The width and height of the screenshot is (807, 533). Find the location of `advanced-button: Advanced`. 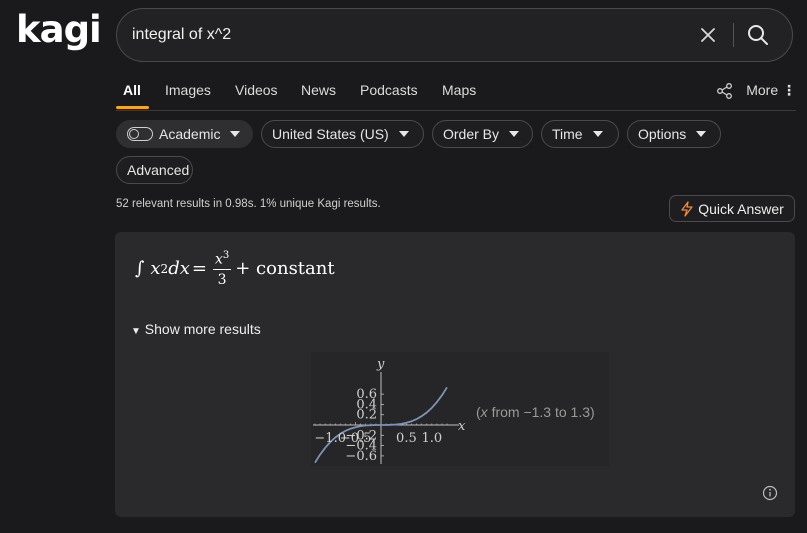

advanced-button: Advanced is located at coordinates (154, 170).